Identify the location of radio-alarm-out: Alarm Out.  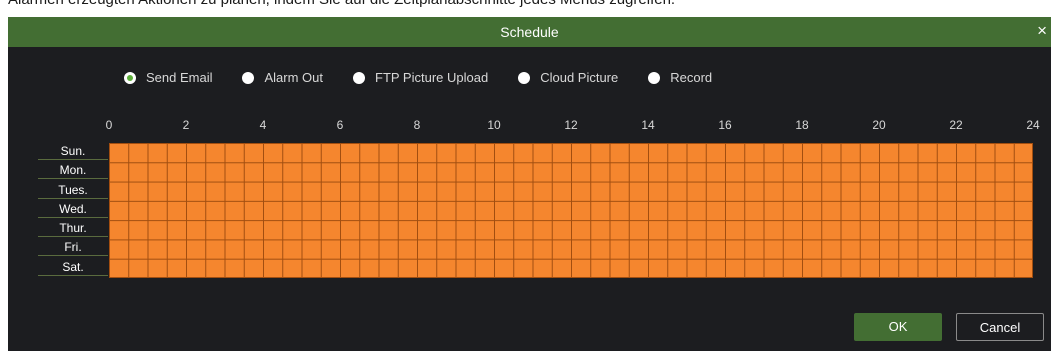
(282, 77).